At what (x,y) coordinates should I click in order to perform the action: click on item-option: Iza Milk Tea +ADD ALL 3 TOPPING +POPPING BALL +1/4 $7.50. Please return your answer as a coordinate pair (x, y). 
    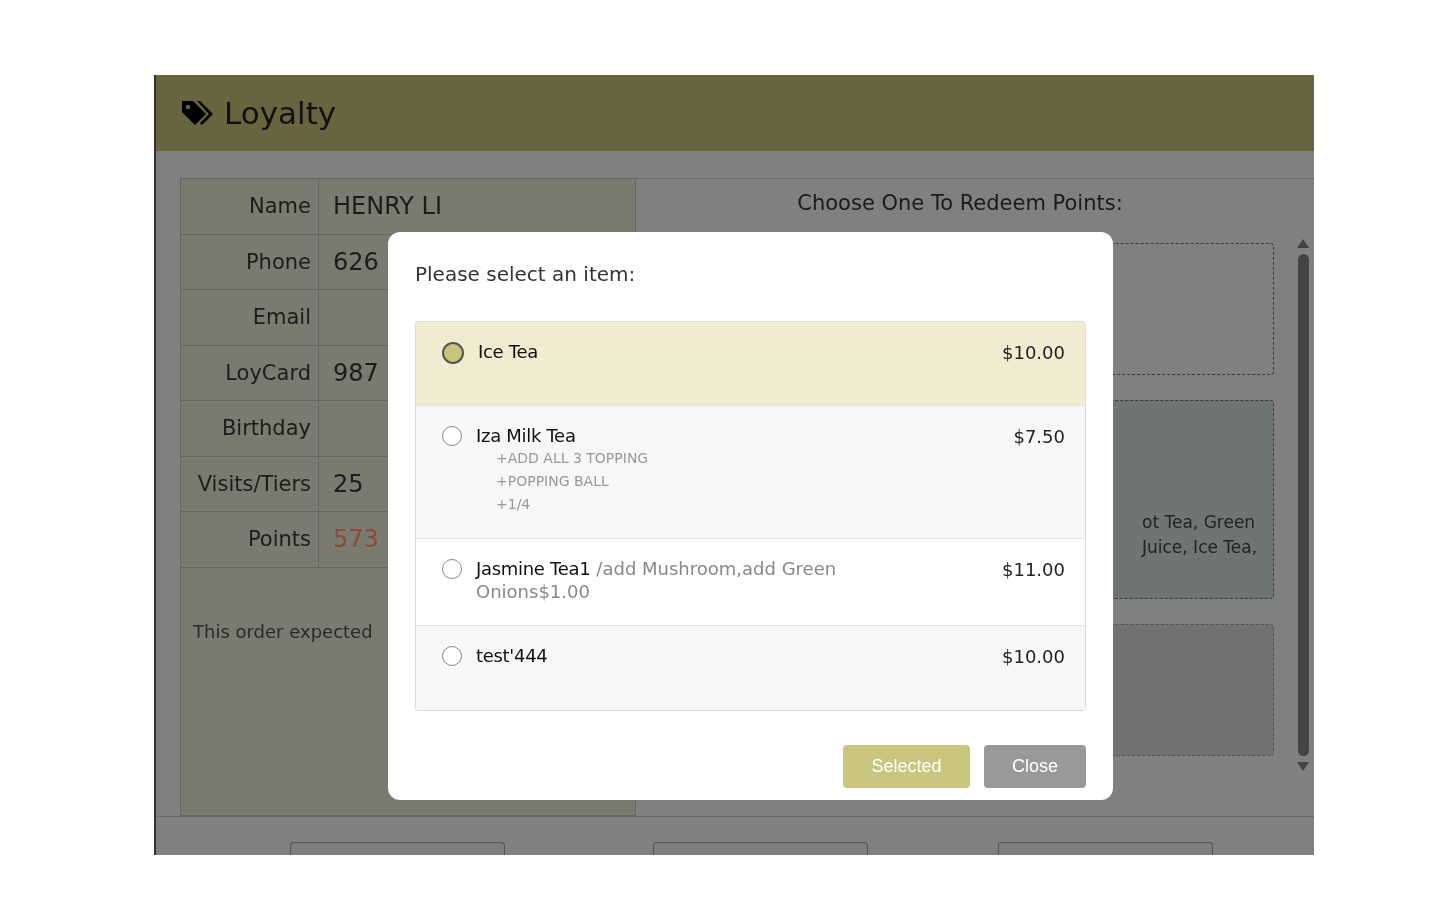
    Looking at the image, I should click on (750, 472).